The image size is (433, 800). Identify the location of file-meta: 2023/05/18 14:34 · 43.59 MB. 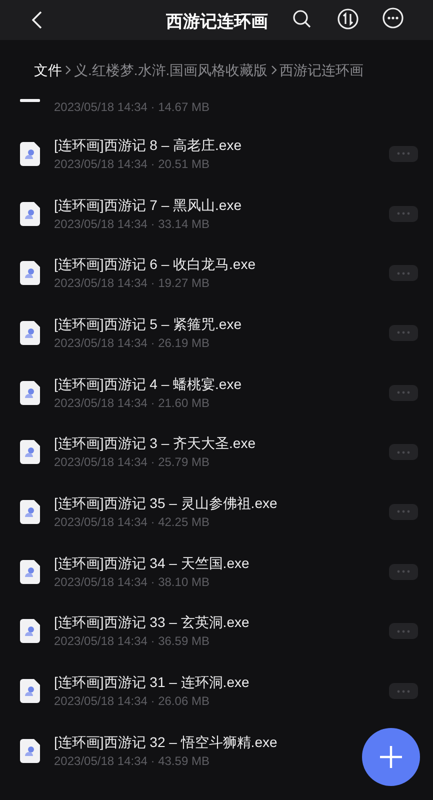
(132, 760).